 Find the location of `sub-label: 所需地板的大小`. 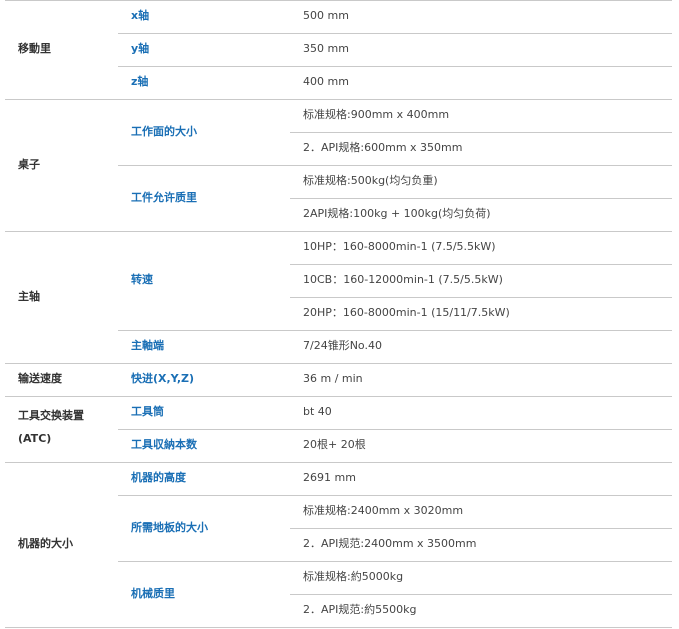

sub-label: 所需地板的大小 is located at coordinates (169, 527).